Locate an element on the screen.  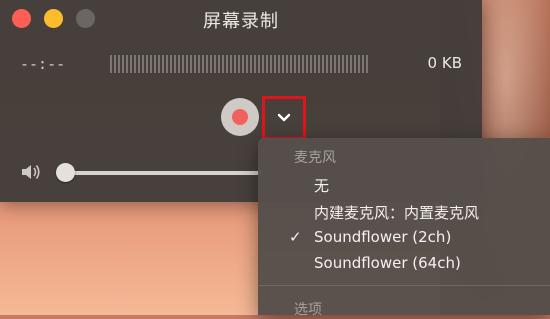
menu-section-options: 选项 is located at coordinates (308, 310).